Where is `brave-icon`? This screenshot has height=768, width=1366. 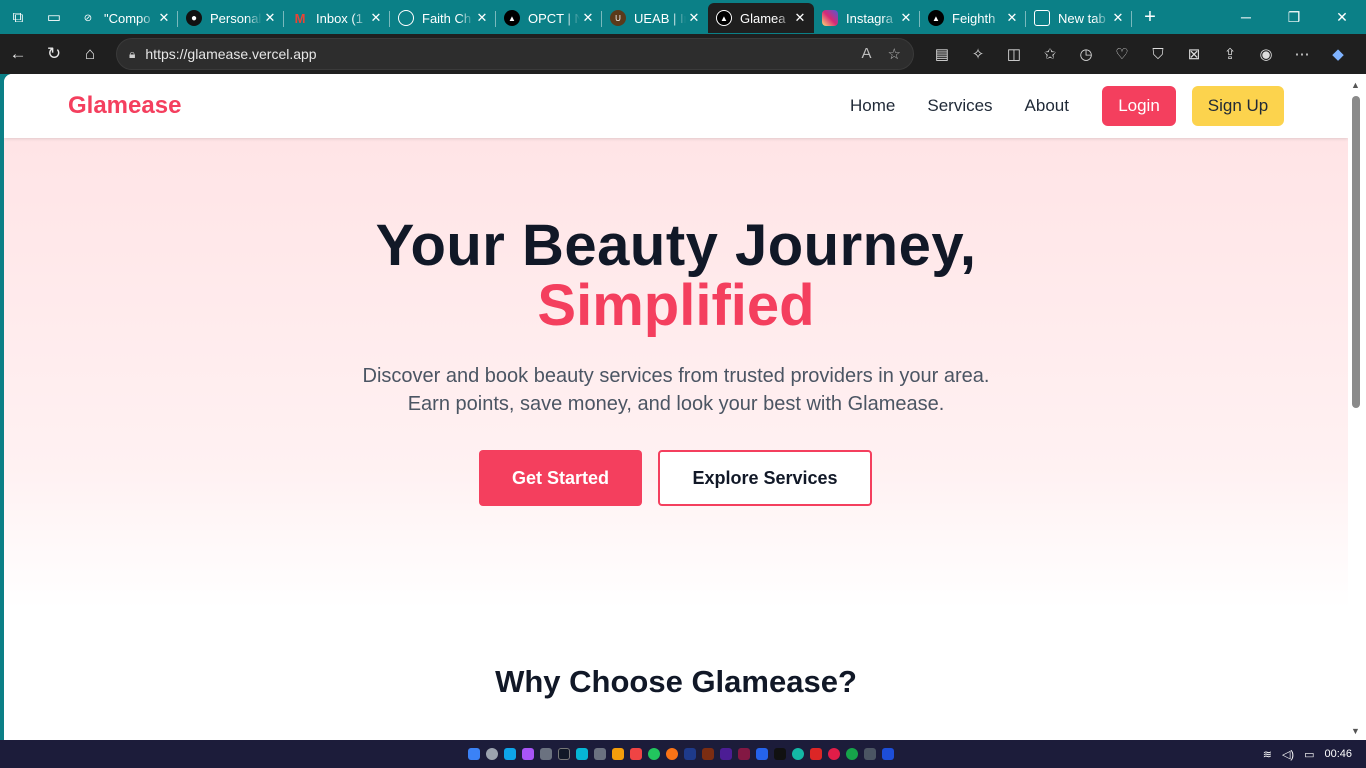
brave-icon is located at coordinates (636, 754).